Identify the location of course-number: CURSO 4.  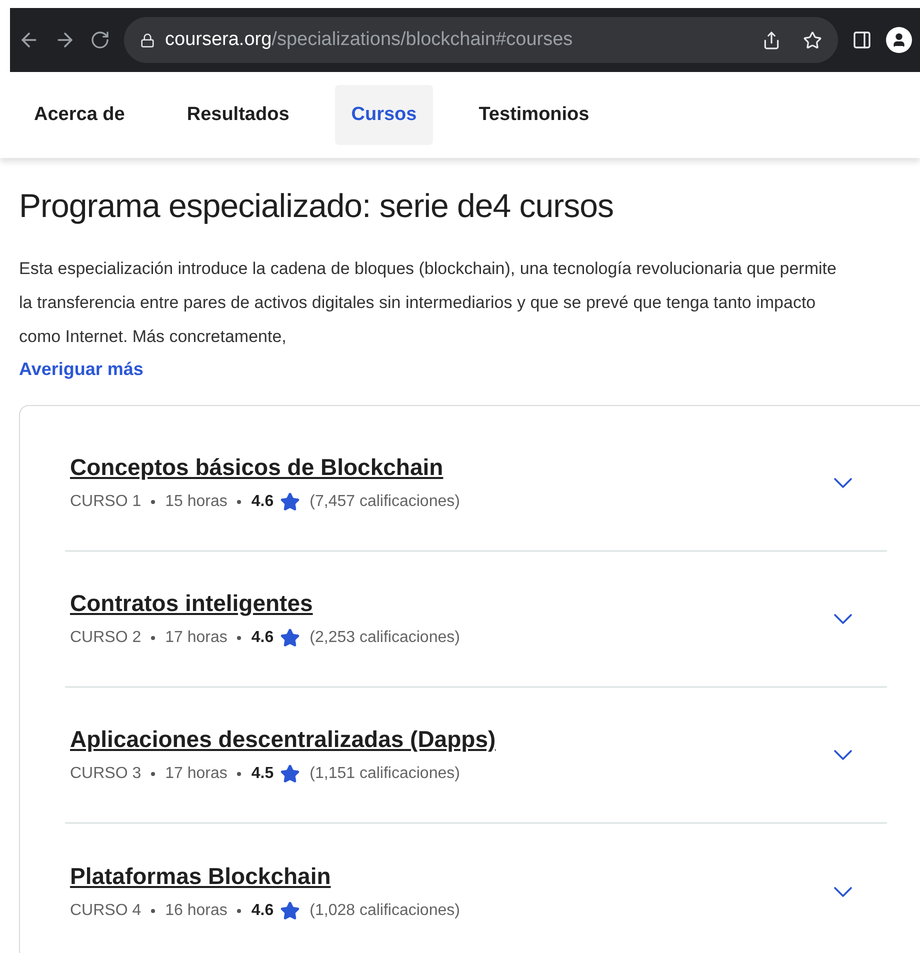
(106, 911).